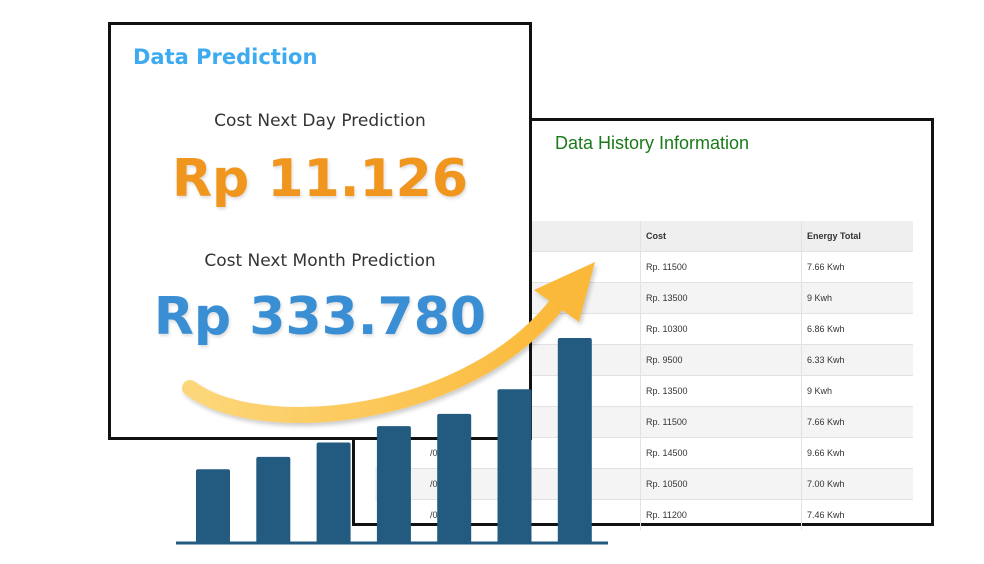  I want to click on cell-energy: 6.33 Kwh, so click(857, 360).